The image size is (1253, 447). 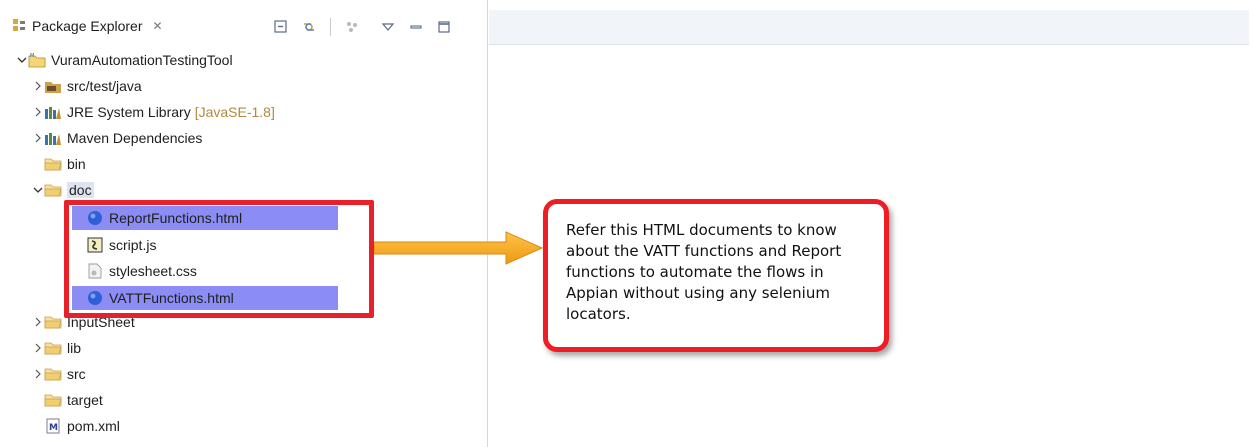 I want to click on toolbar-separator, so click(x=330, y=27).